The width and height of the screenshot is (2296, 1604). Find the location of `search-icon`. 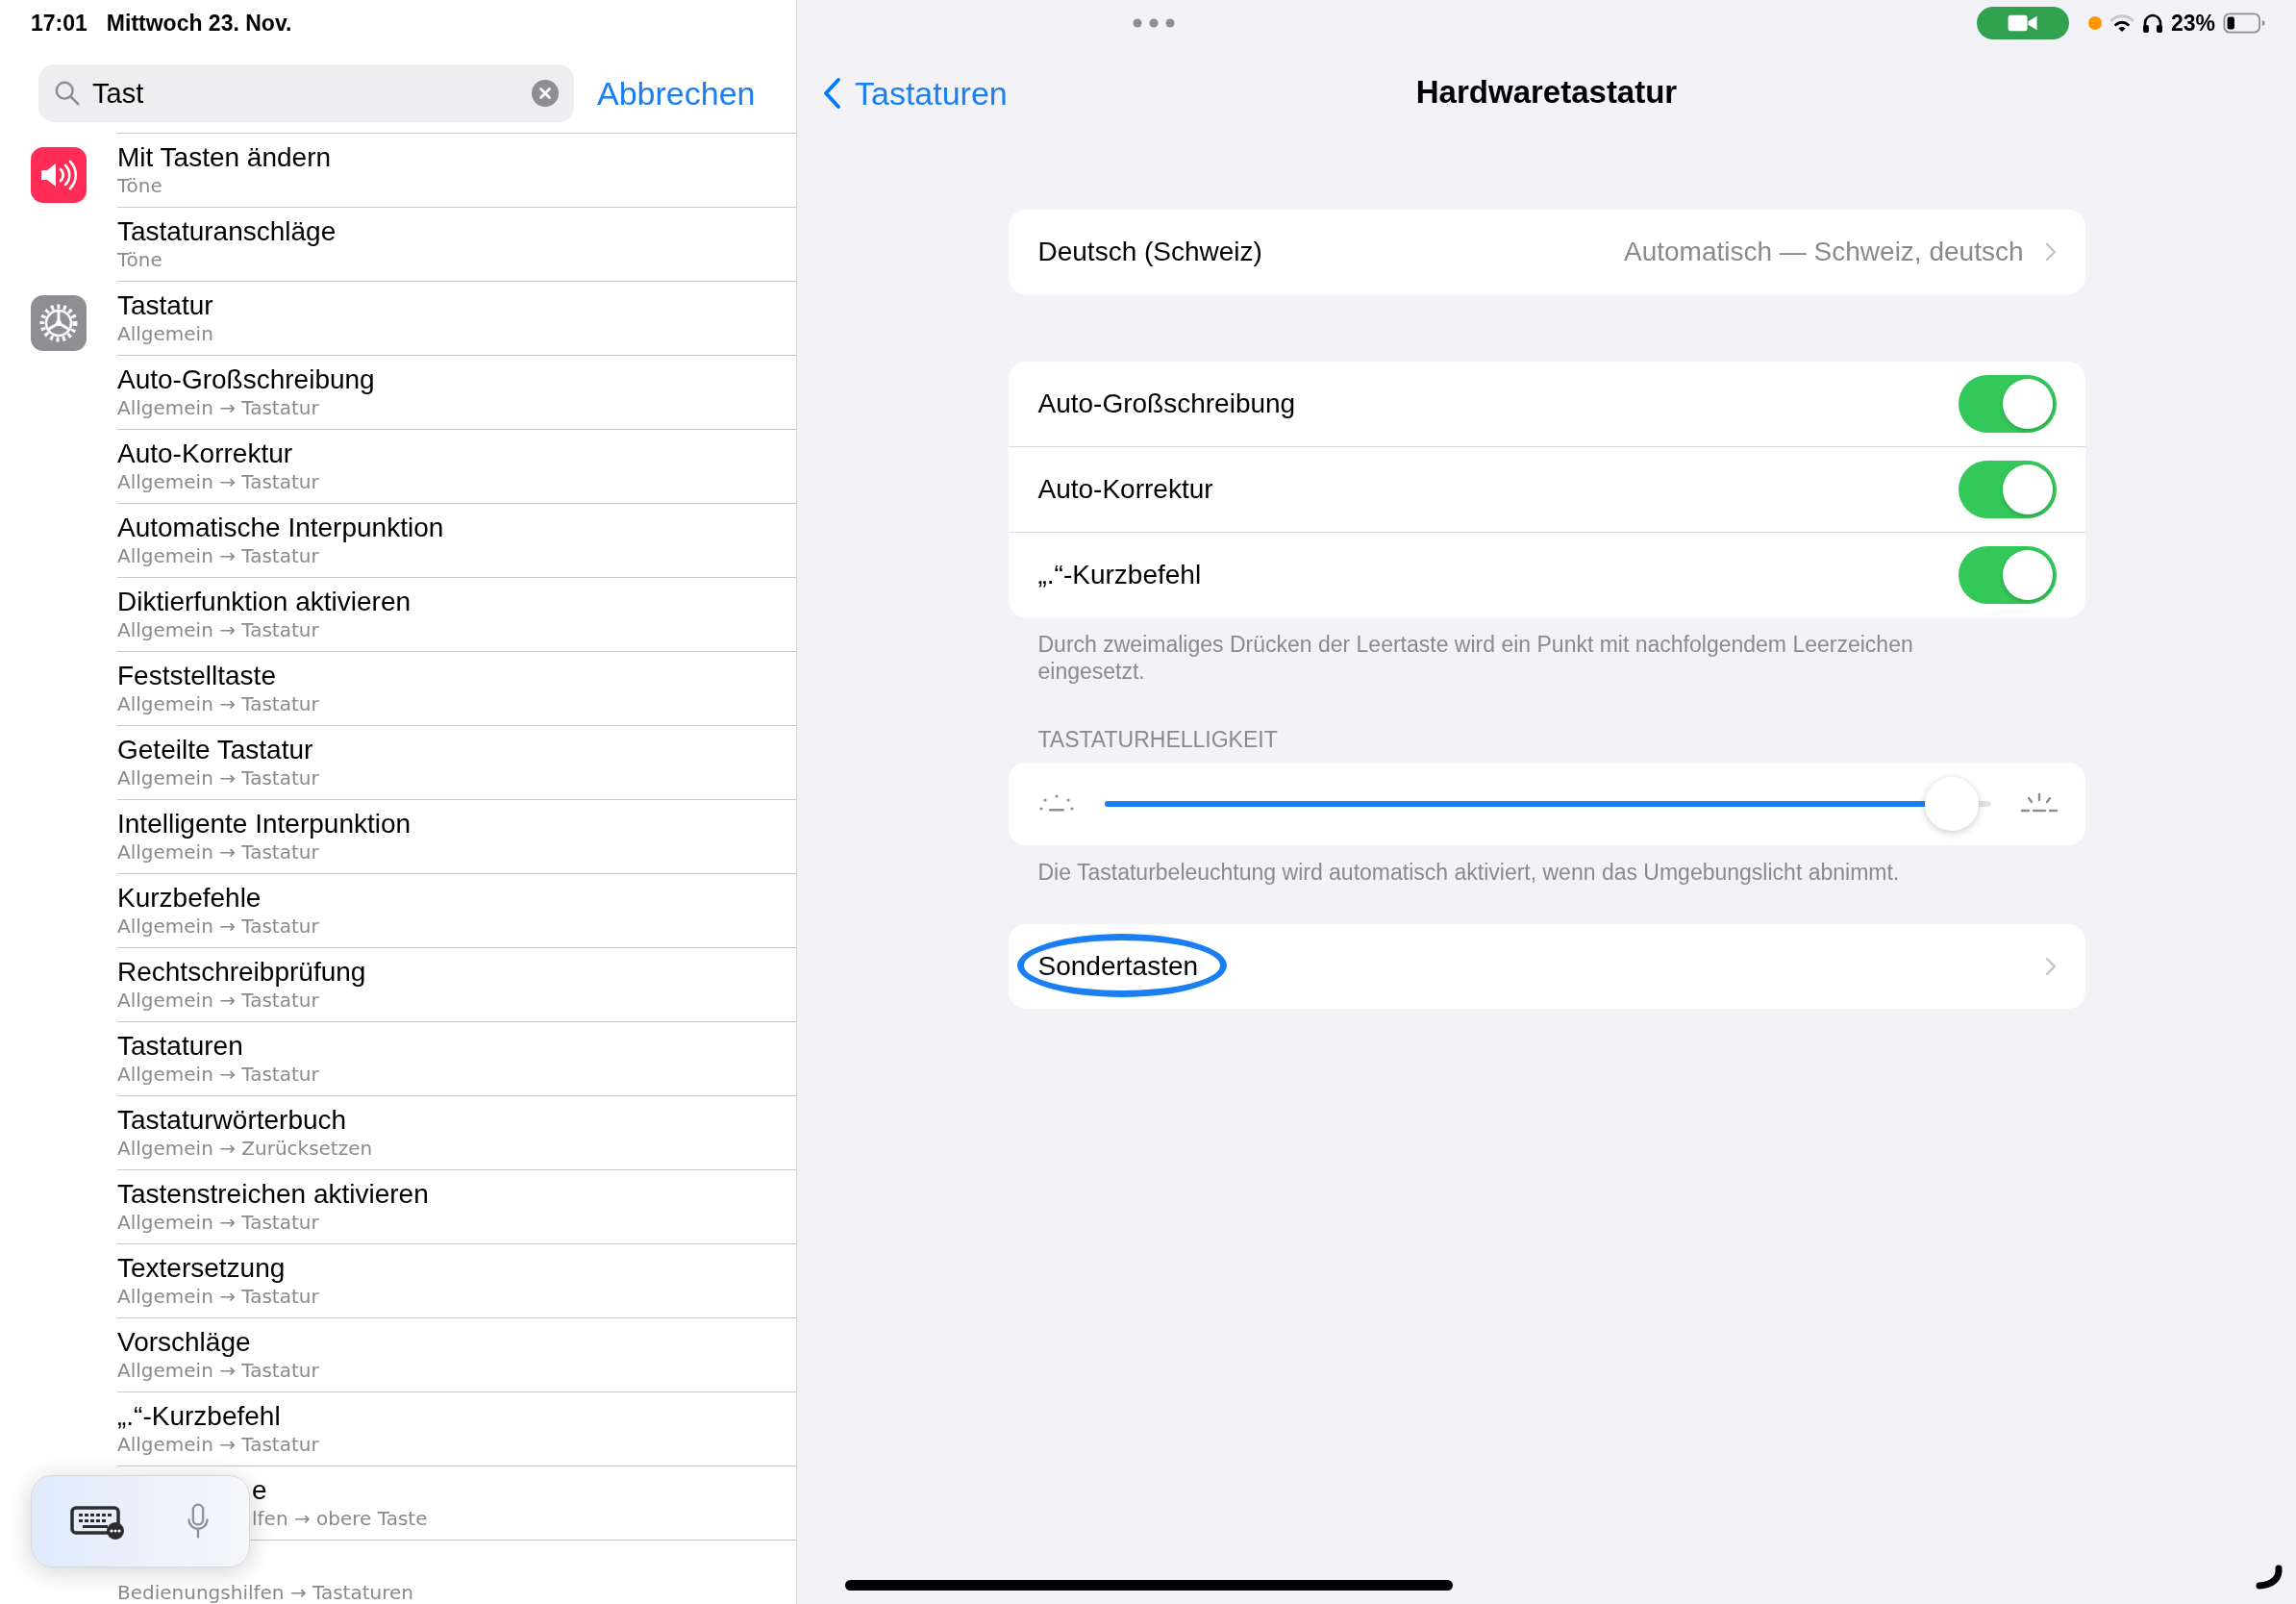

search-icon is located at coordinates (67, 93).